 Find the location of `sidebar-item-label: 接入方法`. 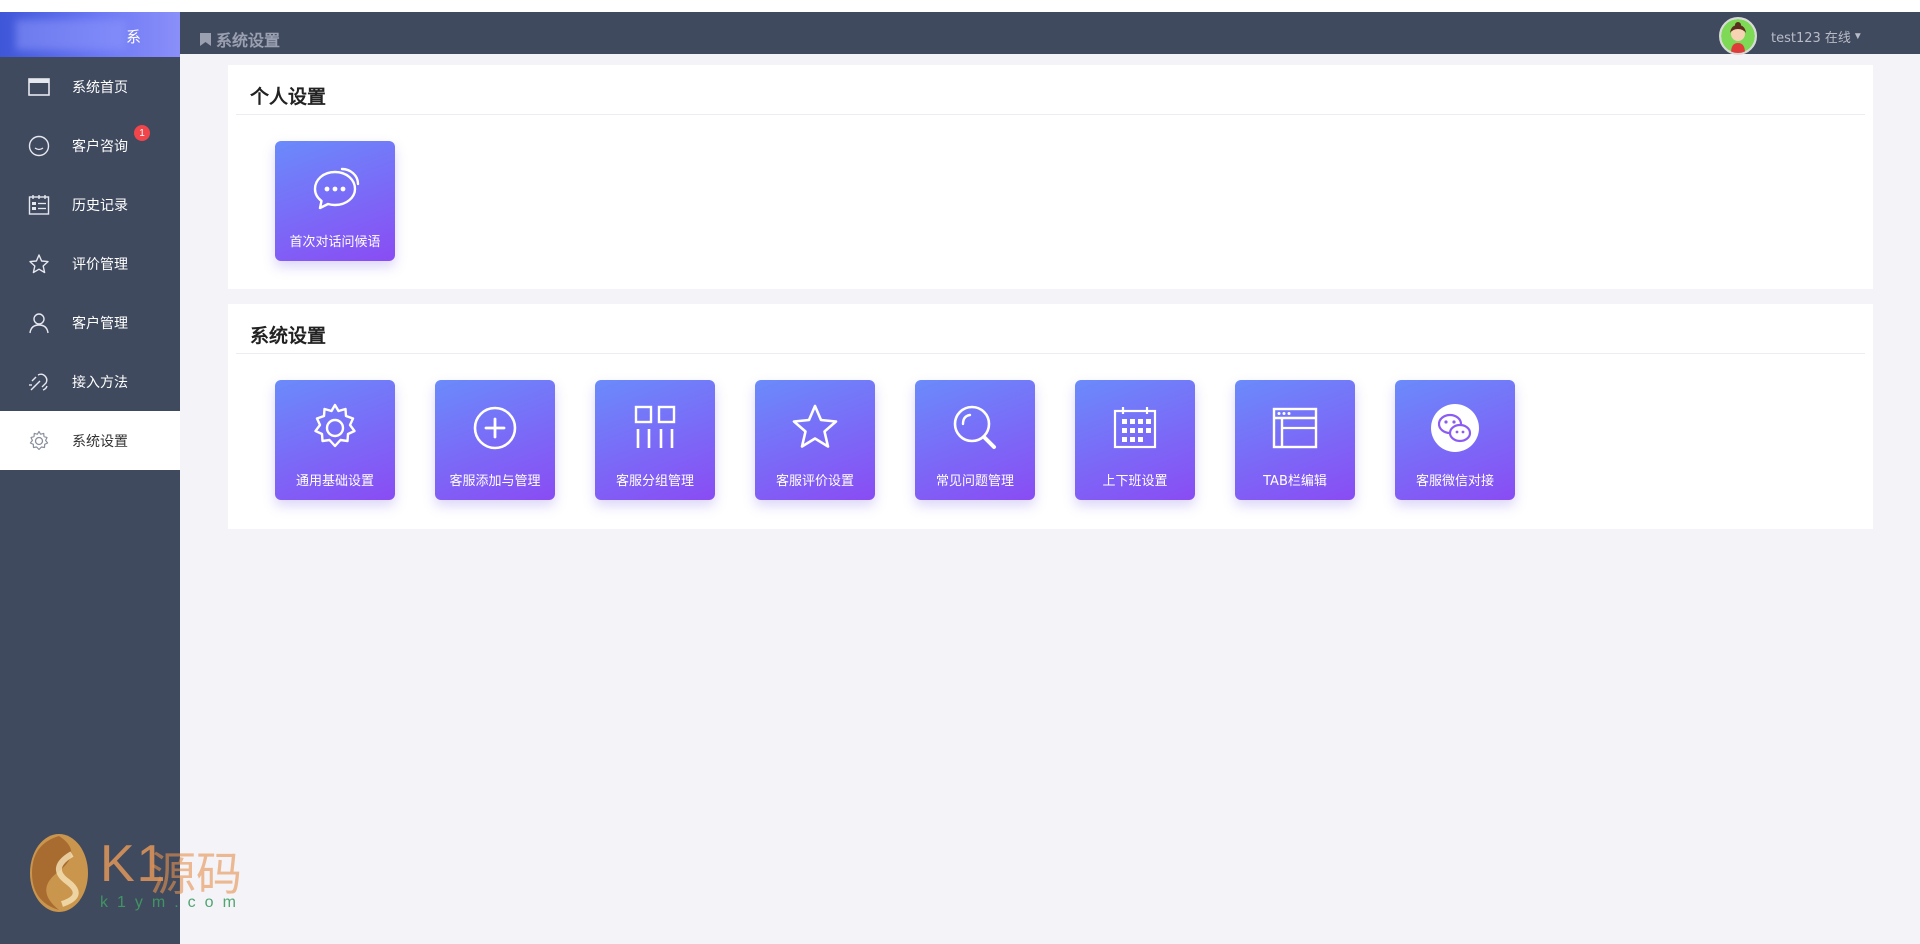

sidebar-item-label: 接入方法 is located at coordinates (100, 382).